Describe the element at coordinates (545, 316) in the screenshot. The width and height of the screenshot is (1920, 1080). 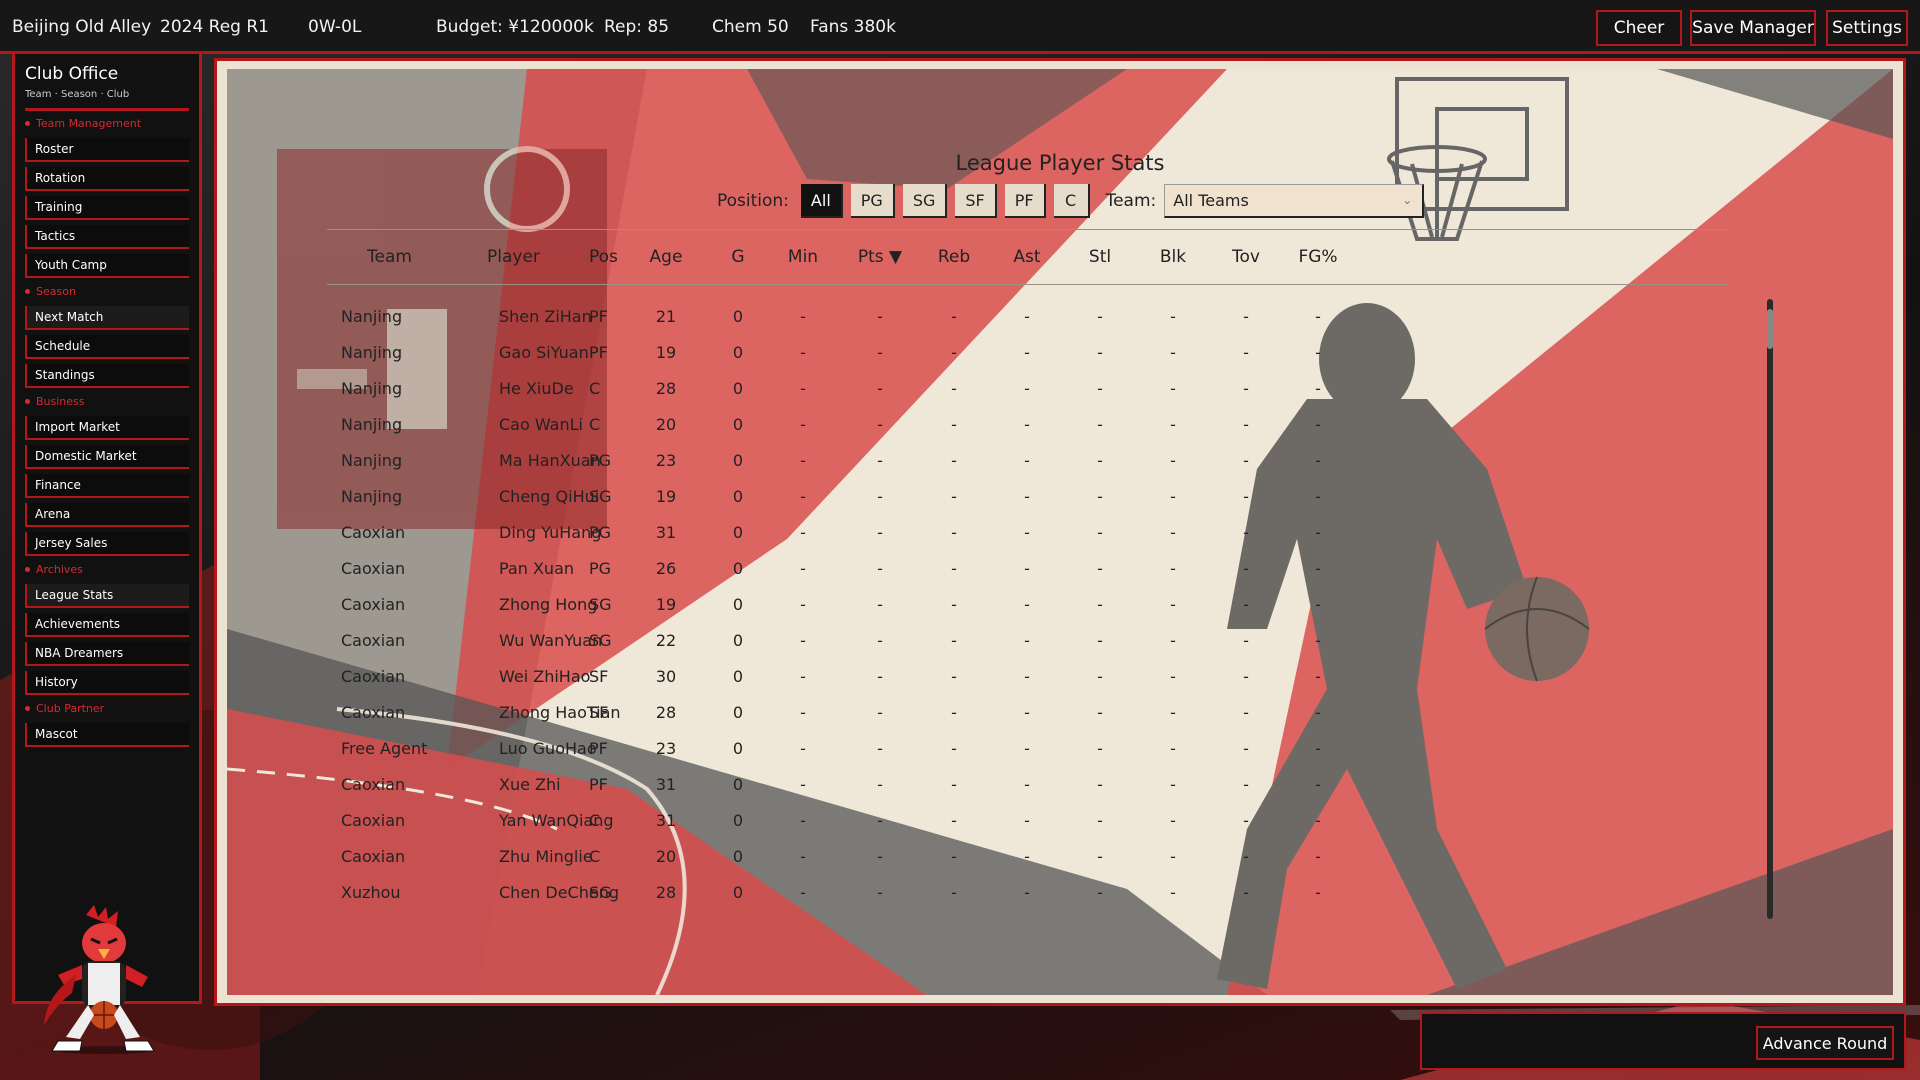
I see `cell-player: Shen ZiHan` at that location.